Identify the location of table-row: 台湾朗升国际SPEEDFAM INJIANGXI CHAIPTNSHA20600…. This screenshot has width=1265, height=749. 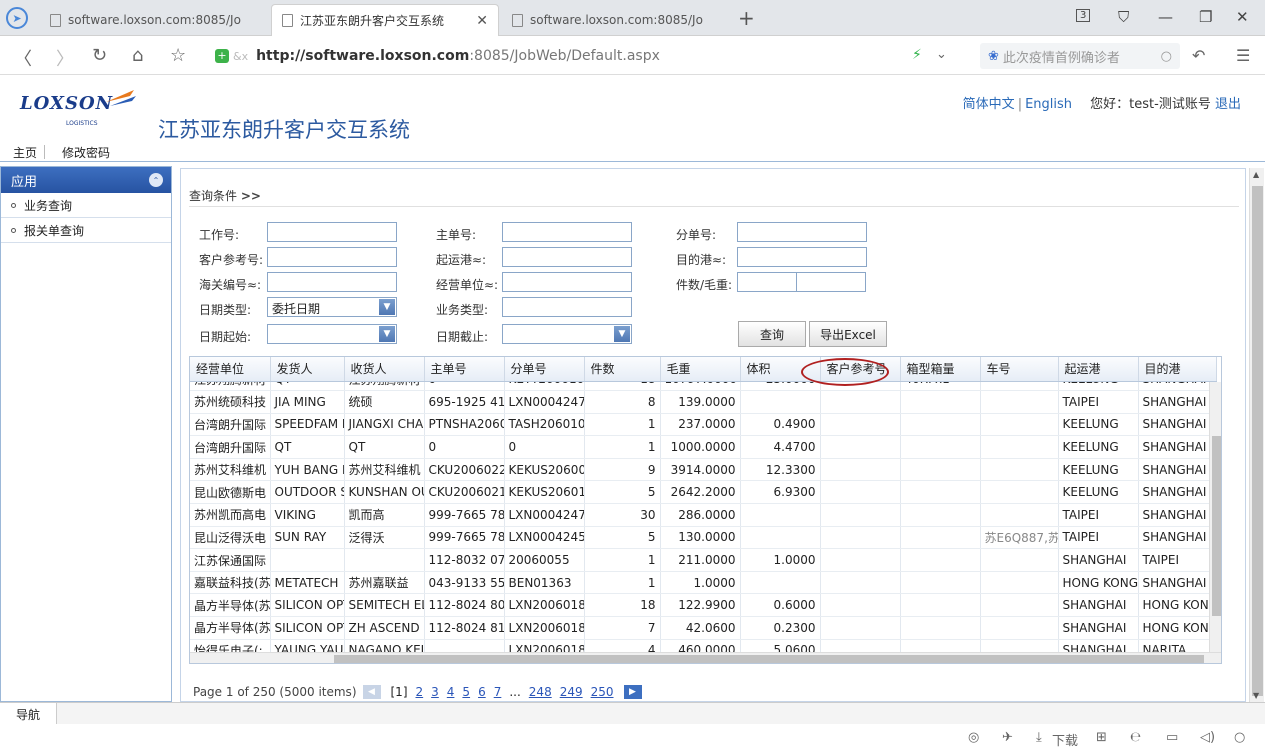
(703, 425).